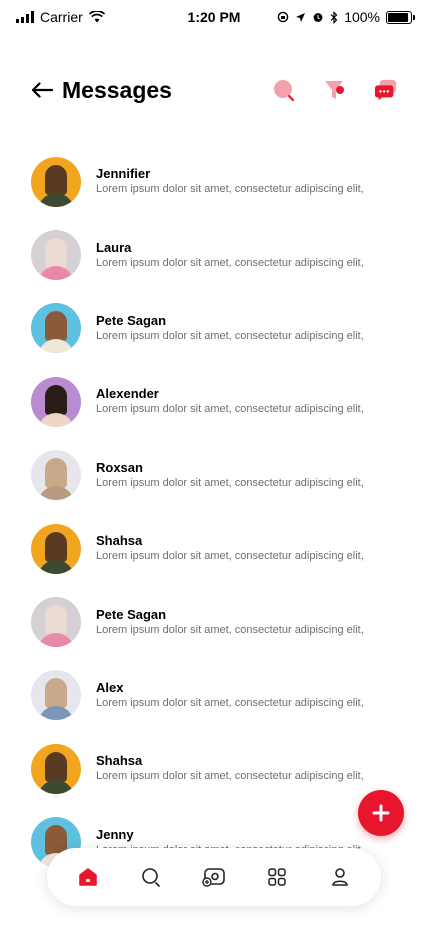 The width and height of the screenshot is (428, 926). I want to click on nav-profile, so click(340, 877).